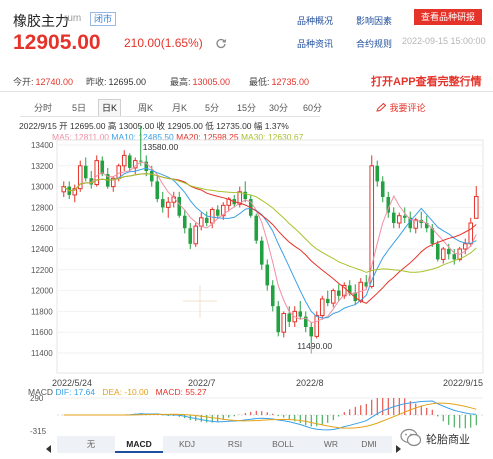 The width and height of the screenshot is (493, 459). Describe the element at coordinates (41, 392) in the screenshot. I see `macd-label: MACD` at that location.